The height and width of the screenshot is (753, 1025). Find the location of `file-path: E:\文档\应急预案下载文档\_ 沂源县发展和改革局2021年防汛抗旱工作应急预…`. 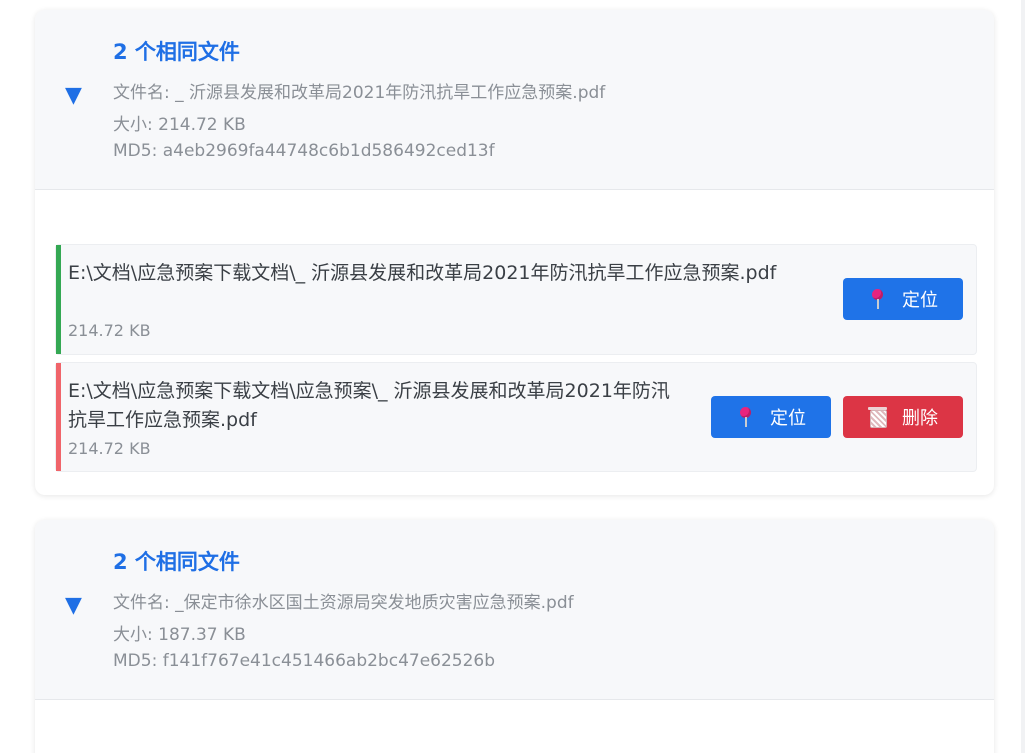

file-path: E:\文档\应急预案下载文档\_ 沂源县发展和改革局2021年防汛抗旱工作应急预… is located at coordinates (422, 273).